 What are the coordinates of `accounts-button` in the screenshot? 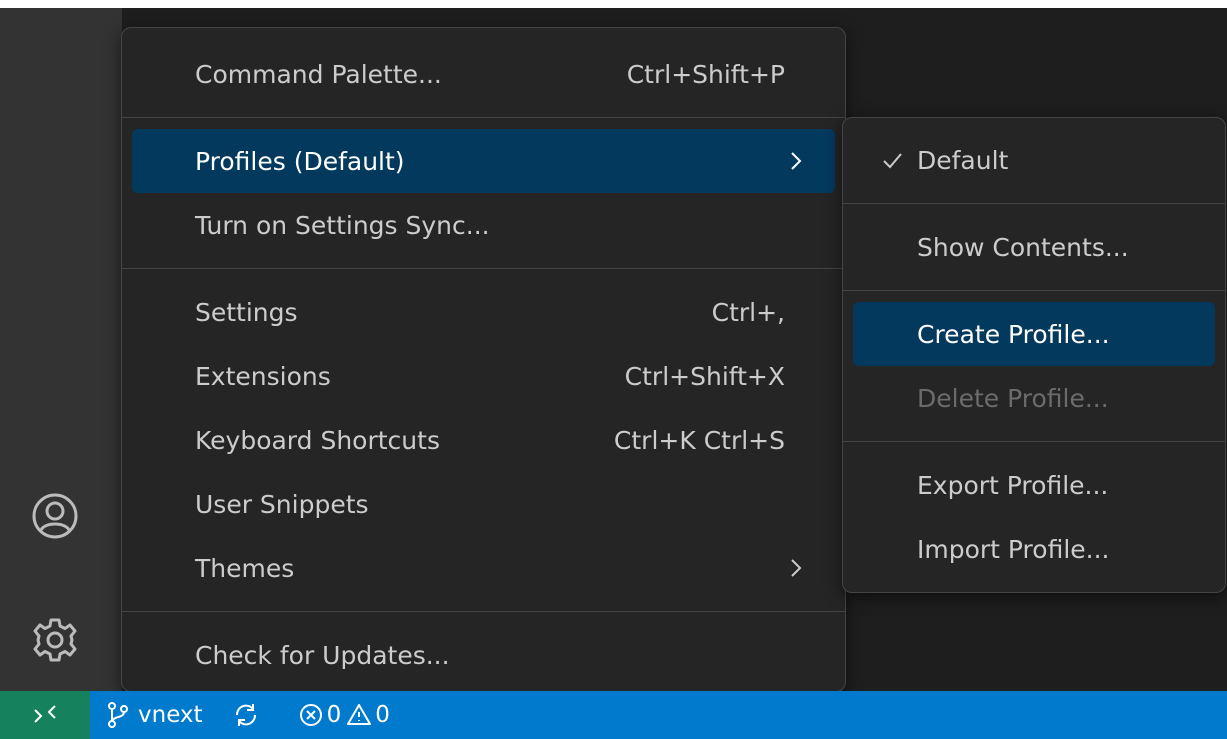 It's located at (55, 516).